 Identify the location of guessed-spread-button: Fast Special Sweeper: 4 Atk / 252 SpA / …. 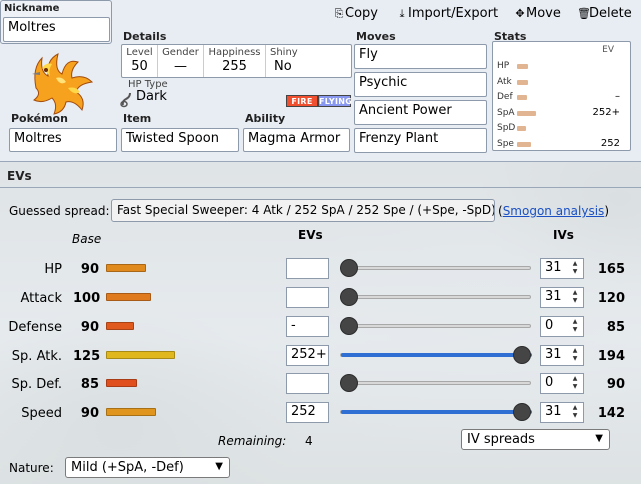
(303, 210).